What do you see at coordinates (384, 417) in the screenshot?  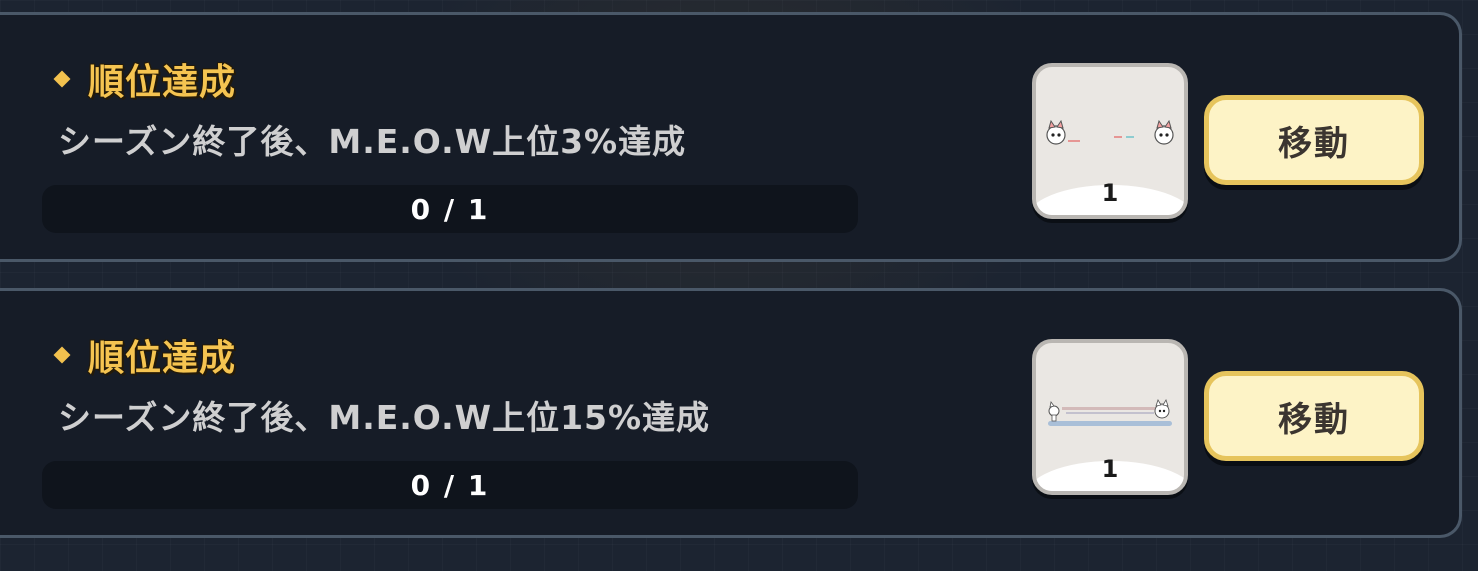 I see `quest-description: シーズン終了後、M.E.O.W上位15%達成` at bounding box center [384, 417].